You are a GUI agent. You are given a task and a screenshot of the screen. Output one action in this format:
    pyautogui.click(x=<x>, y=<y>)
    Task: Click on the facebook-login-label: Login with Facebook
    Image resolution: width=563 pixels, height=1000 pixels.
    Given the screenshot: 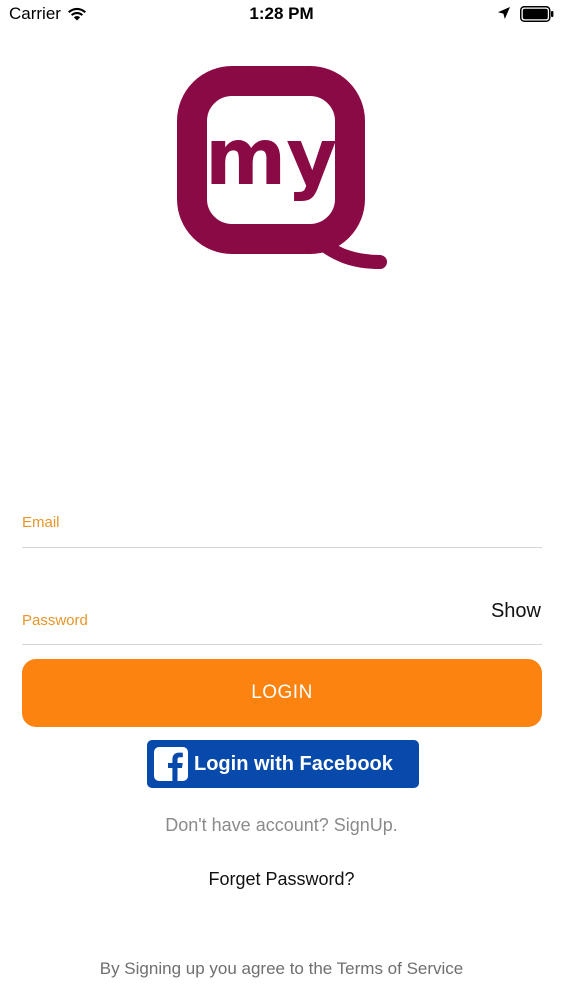 What is the action you would take?
    pyautogui.click(x=293, y=763)
    